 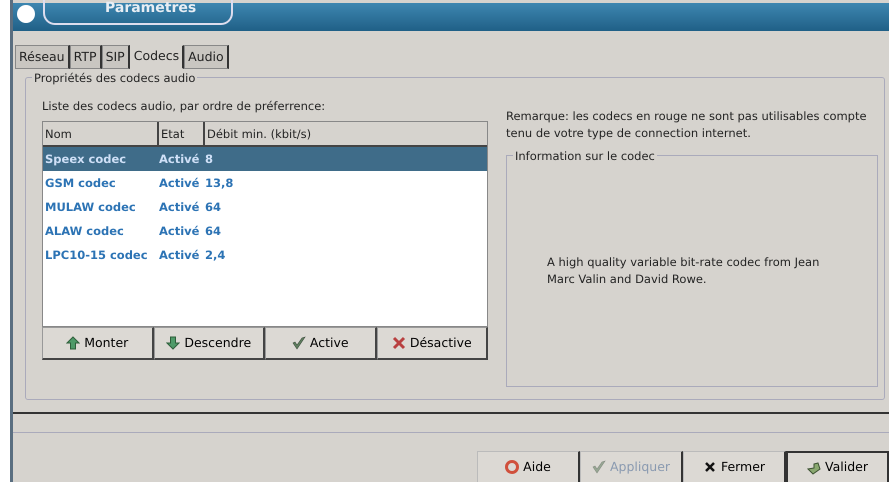 What do you see at coordinates (683, 271) in the screenshot?
I see `codec-description: A high quality variable bit-rate codec from Jean Marc Valin and David Rowe.` at bounding box center [683, 271].